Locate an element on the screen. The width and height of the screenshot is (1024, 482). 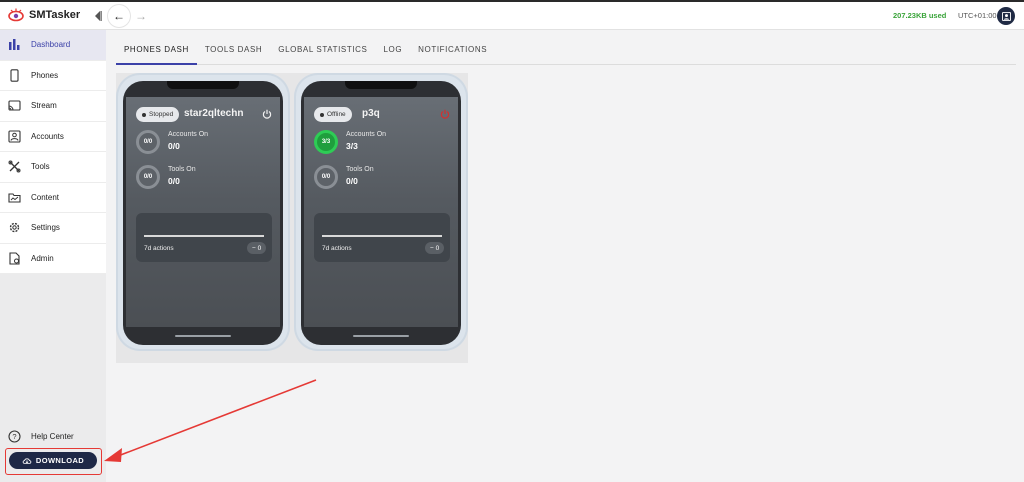
storage-used: 207.23KB used is located at coordinates (920, 15).